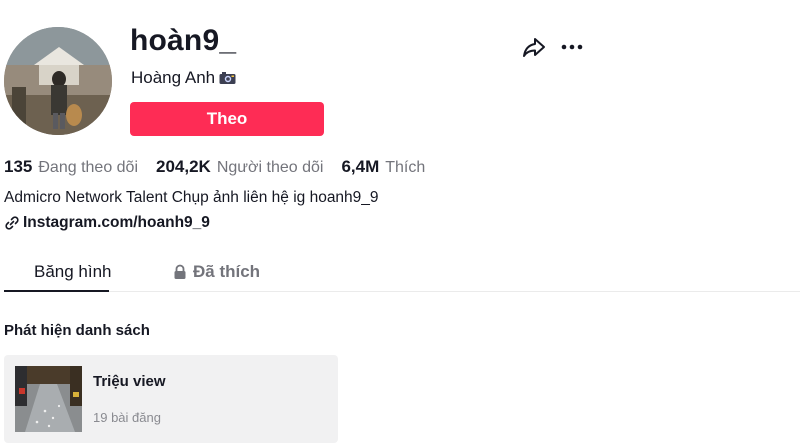 Image resolution: width=800 pixels, height=443 pixels. I want to click on stat-label: Đang theo dõi, so click(88, 167).